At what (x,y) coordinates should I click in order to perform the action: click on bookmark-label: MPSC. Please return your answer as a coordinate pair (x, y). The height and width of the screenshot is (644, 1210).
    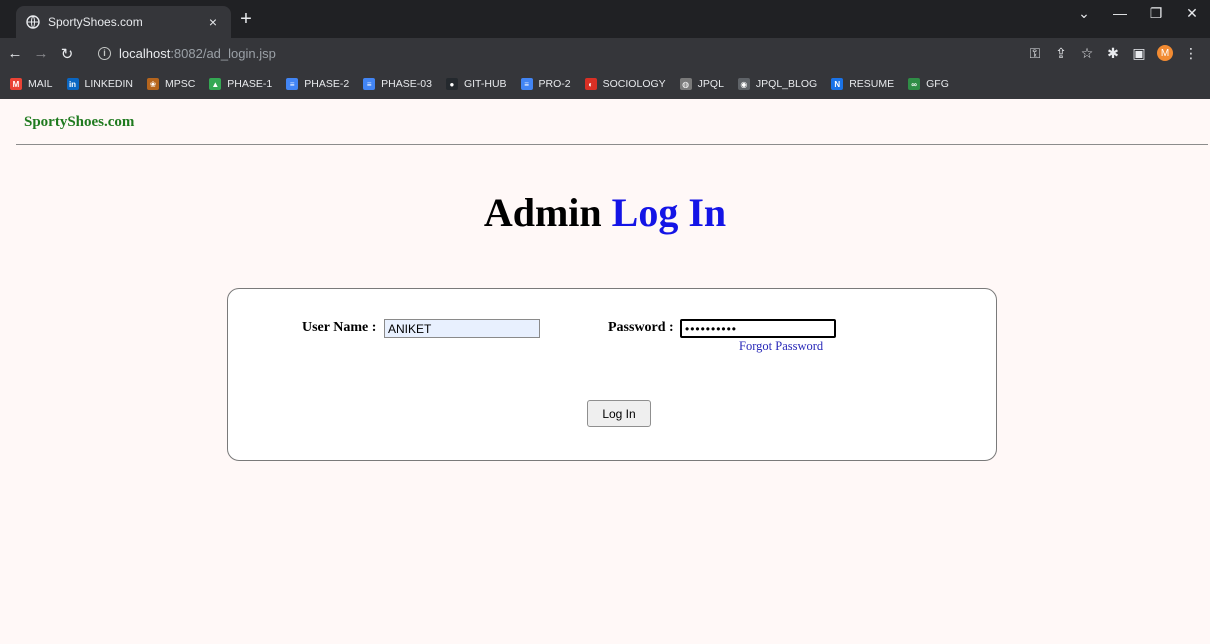
    Looking at the image, I should click on (180, 84).